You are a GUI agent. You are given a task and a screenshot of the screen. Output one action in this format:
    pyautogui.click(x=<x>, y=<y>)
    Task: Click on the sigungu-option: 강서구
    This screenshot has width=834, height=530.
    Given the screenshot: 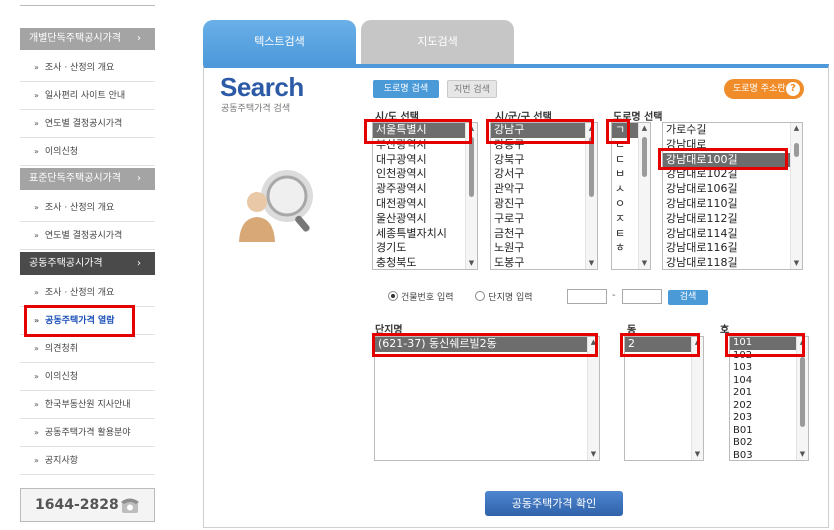 What is the action you would take?
    pyautogui.click(x=544, y=174)
    